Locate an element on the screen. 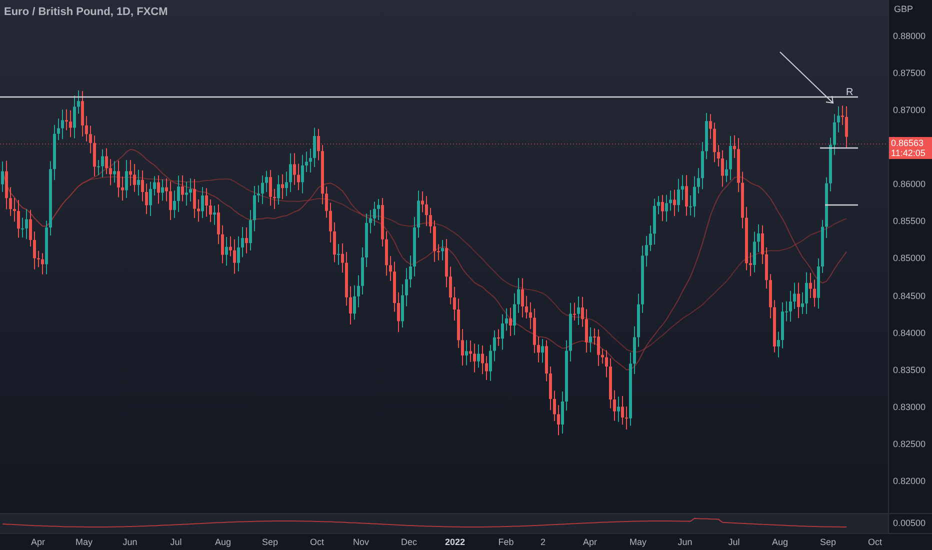 The height and width of the screenshot is (550, 932). price-tick: 0.82500 is located at coordinates (909, 444).